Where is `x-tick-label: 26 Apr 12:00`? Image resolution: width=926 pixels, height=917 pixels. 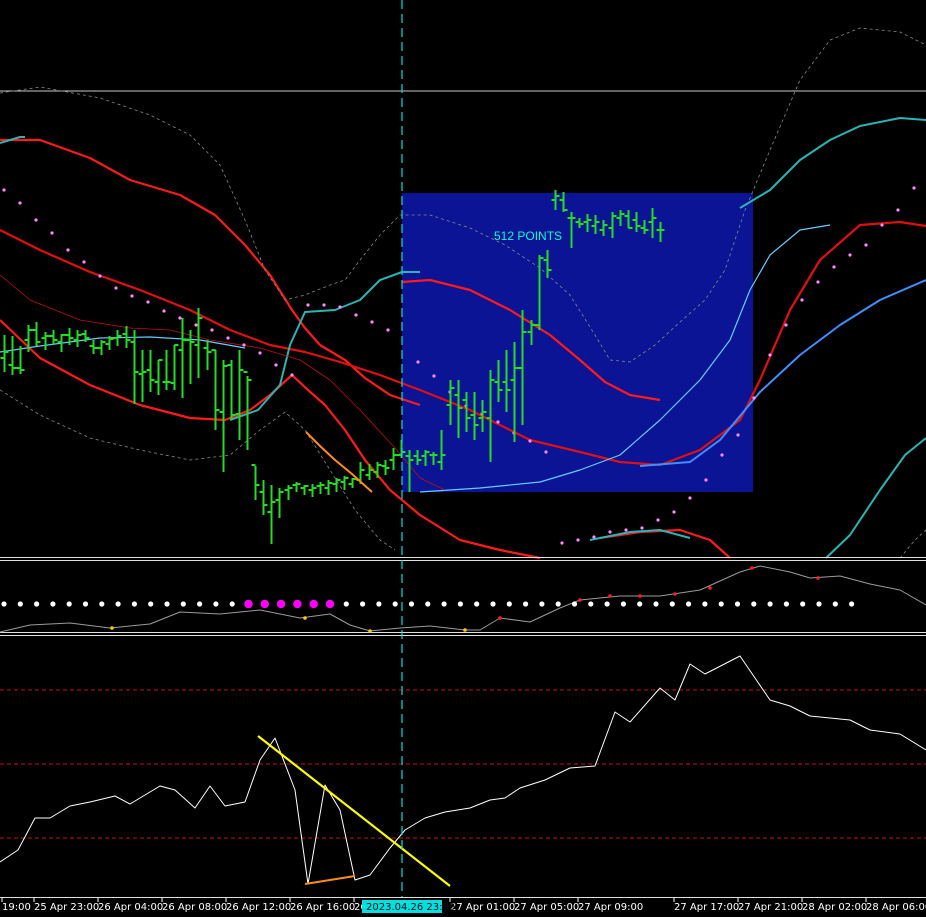
x-tick-label: 26 Apr 12:00 is located at coordinates (258, 907).